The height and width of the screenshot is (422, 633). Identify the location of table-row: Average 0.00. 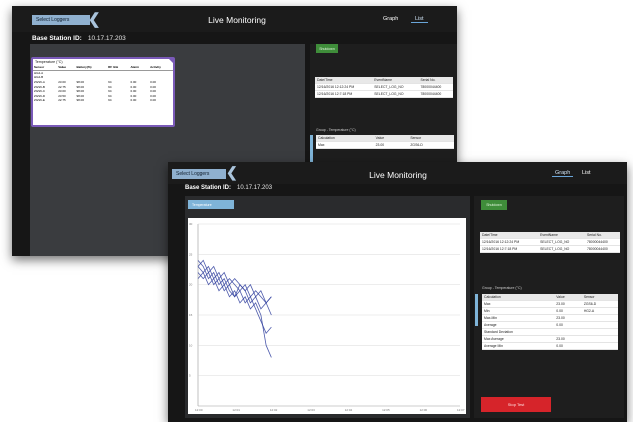
(550, 325).